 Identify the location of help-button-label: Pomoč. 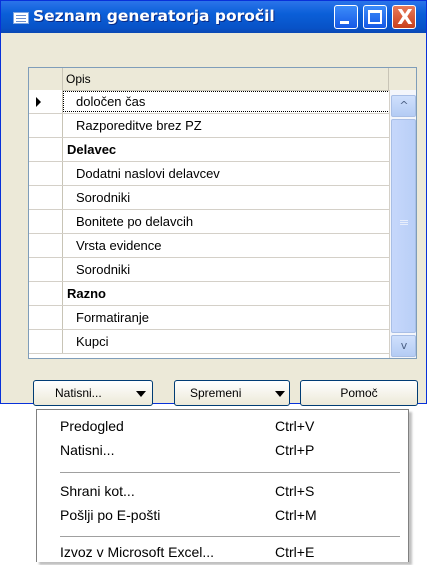
(359, 393).